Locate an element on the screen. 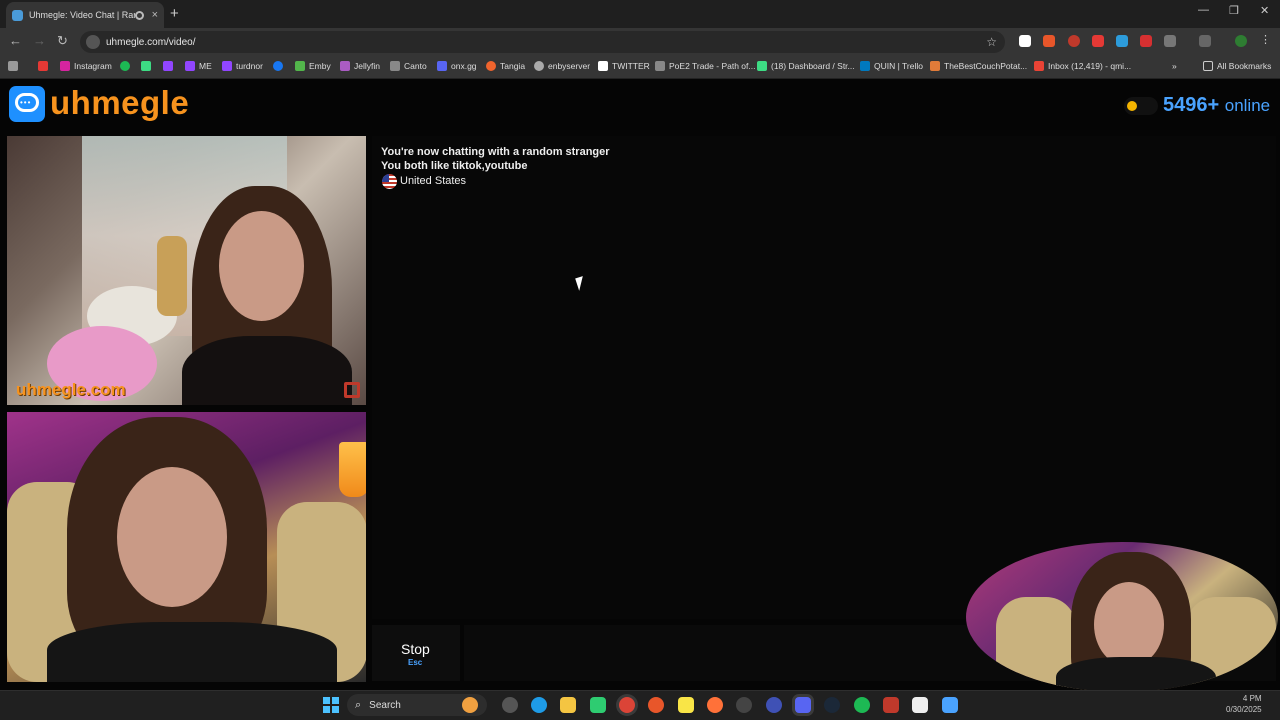 This screenshot has height=720, width=1280. brave-icon is located at coordinates (656, 705).